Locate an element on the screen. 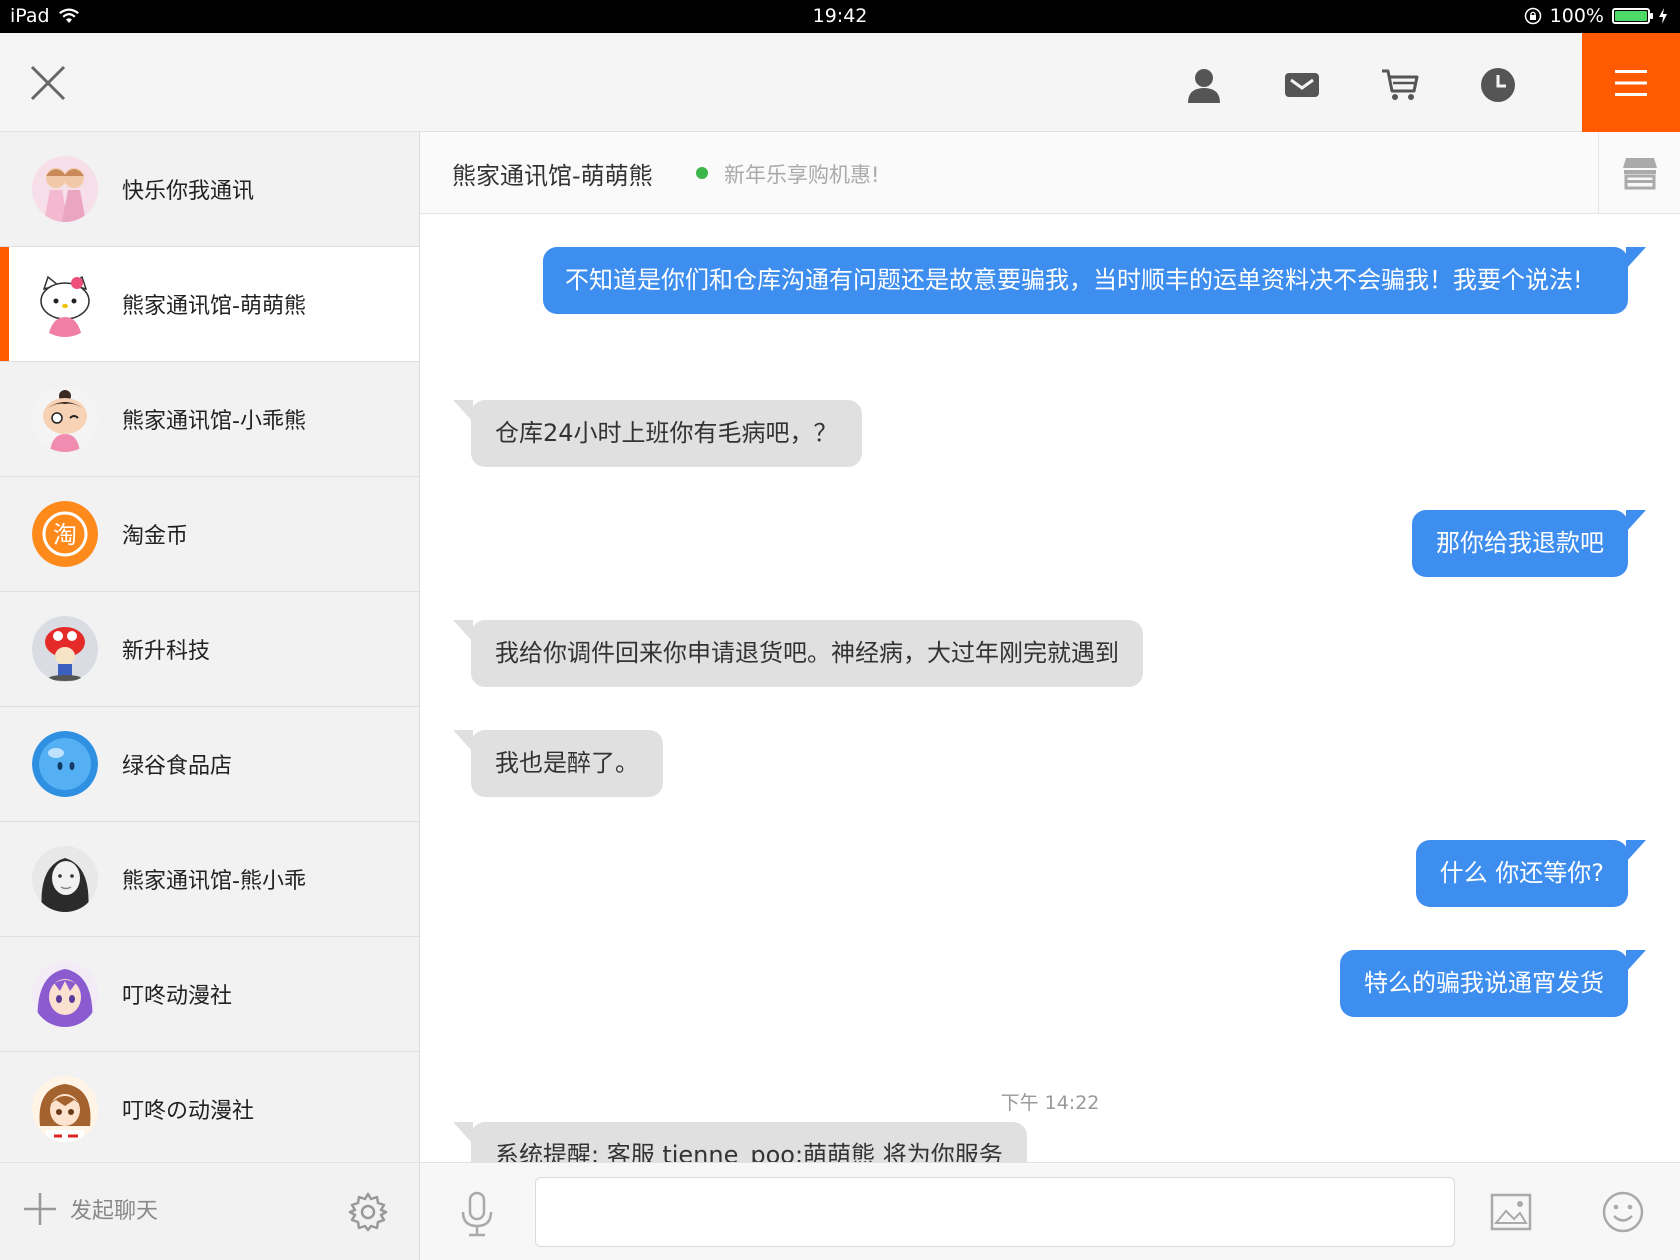 The width and height of the screenshot is (1680, 1260). contact-item: 熊家通讯馆-小乖熊 is located at coordinates (209, 419).